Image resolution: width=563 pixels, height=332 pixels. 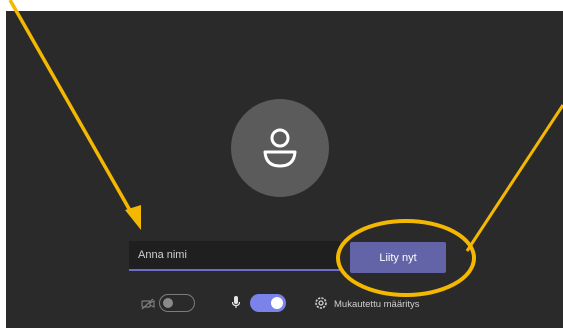 What do you see at coordinates (277, 303) in the screenshot?
I see `microphone-toggle-knob` at bounding box center [277, 303].